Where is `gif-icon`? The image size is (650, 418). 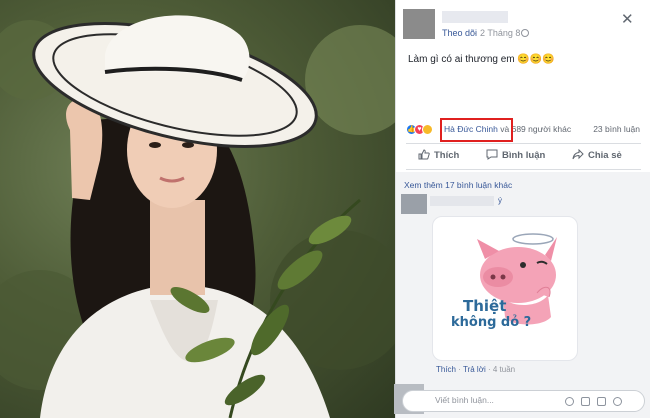
gif-icon is located at coordinates (601, 401).